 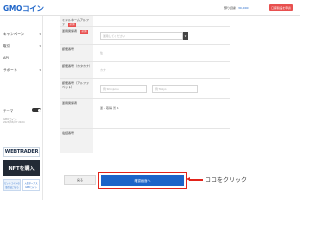 I want to click on form-row: 郵便番号（カタカナ） カナ, so click(x=145, y=70).